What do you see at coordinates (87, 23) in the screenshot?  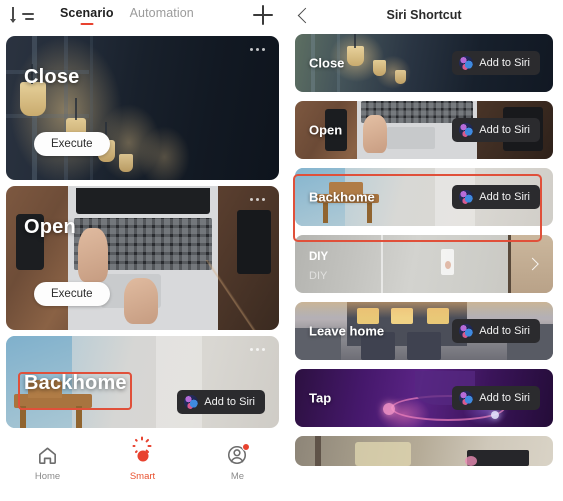 I see `tab-active-underline` at bounding box center [87, 23].